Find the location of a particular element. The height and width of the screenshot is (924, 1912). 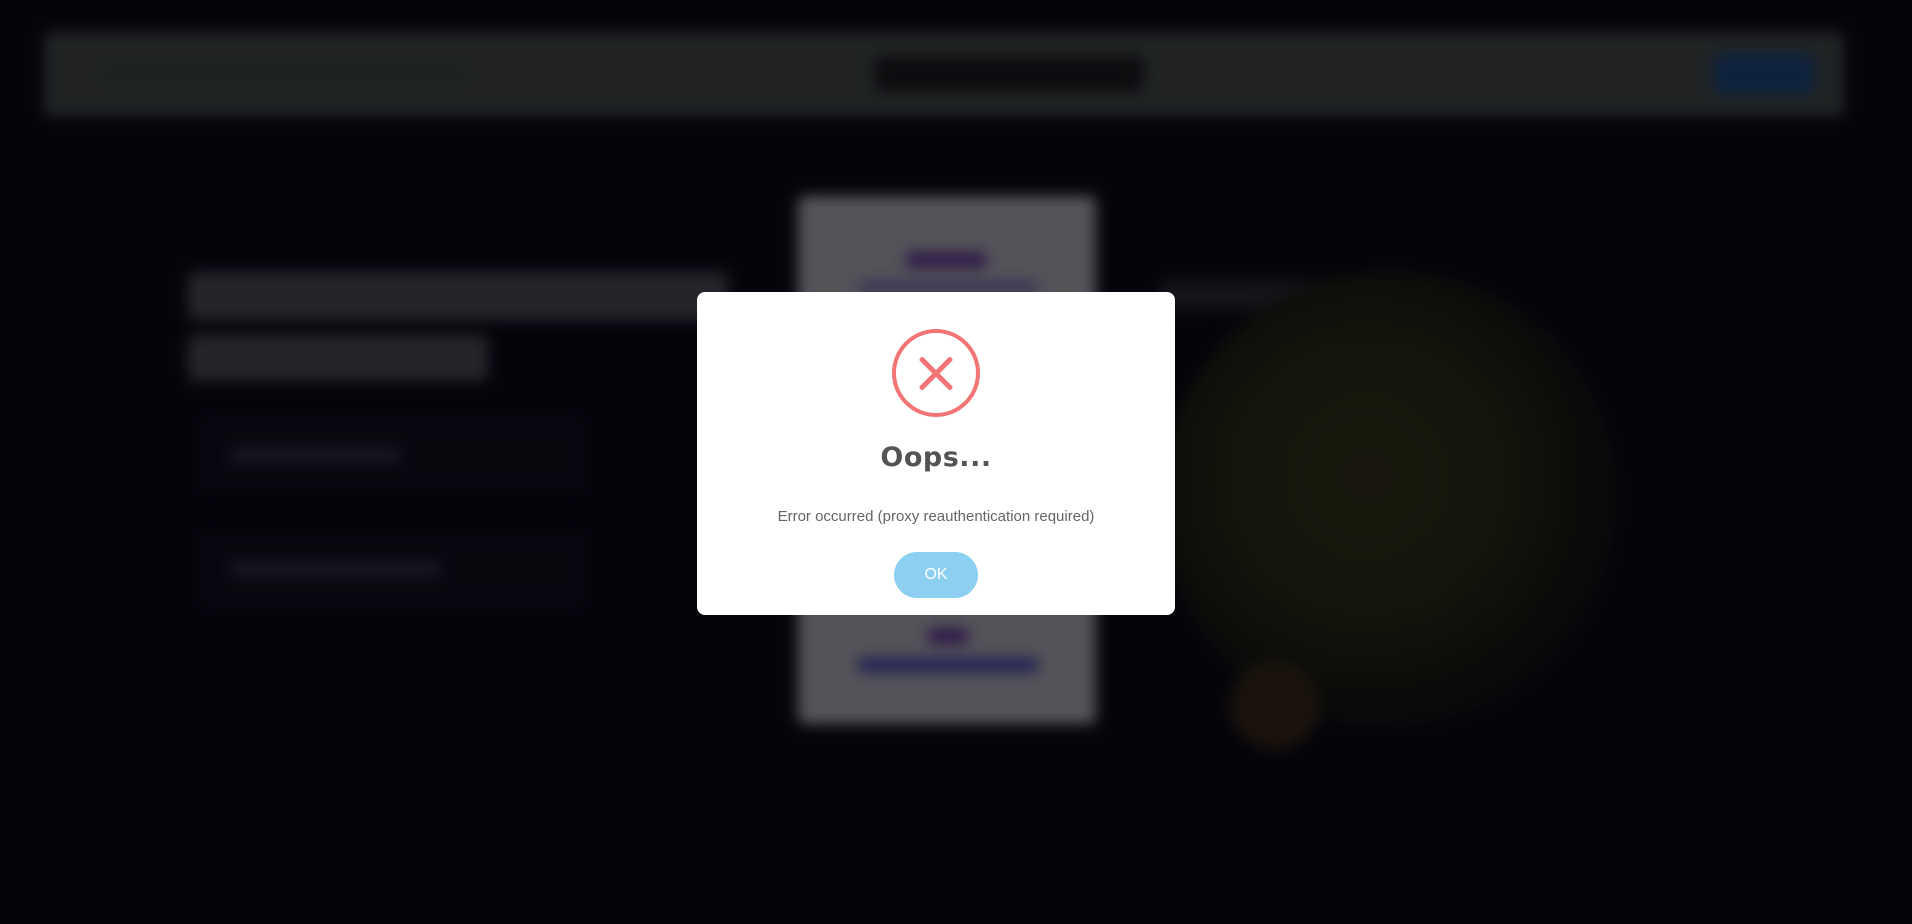

error-x-icon is located at coordinates (936, 373).